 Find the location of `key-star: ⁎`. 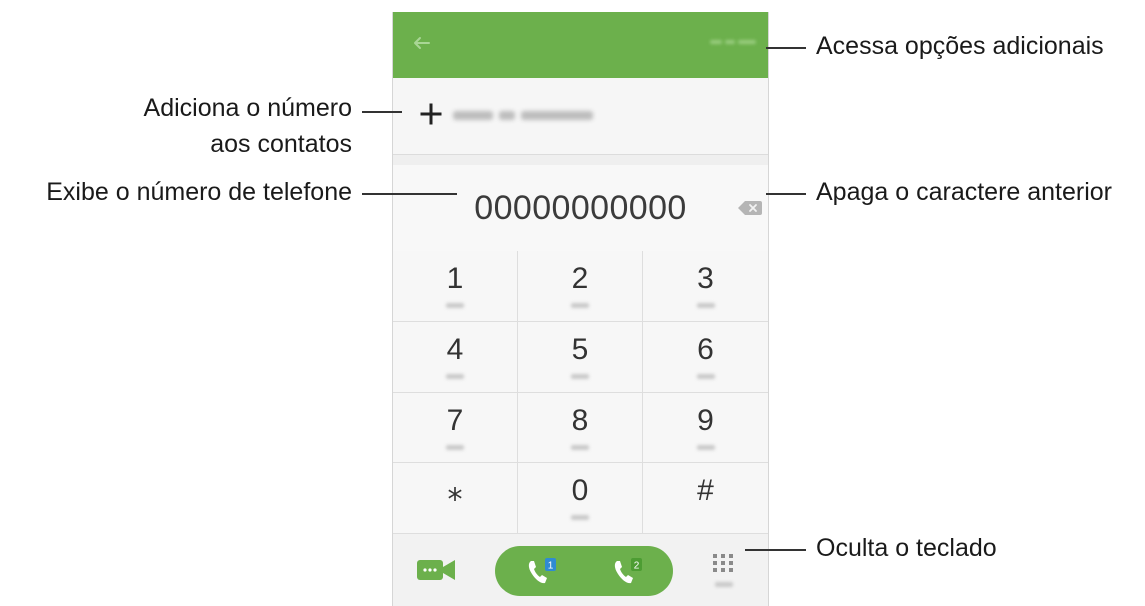

key-star: ⁎ is located at coordinates (455, 498).